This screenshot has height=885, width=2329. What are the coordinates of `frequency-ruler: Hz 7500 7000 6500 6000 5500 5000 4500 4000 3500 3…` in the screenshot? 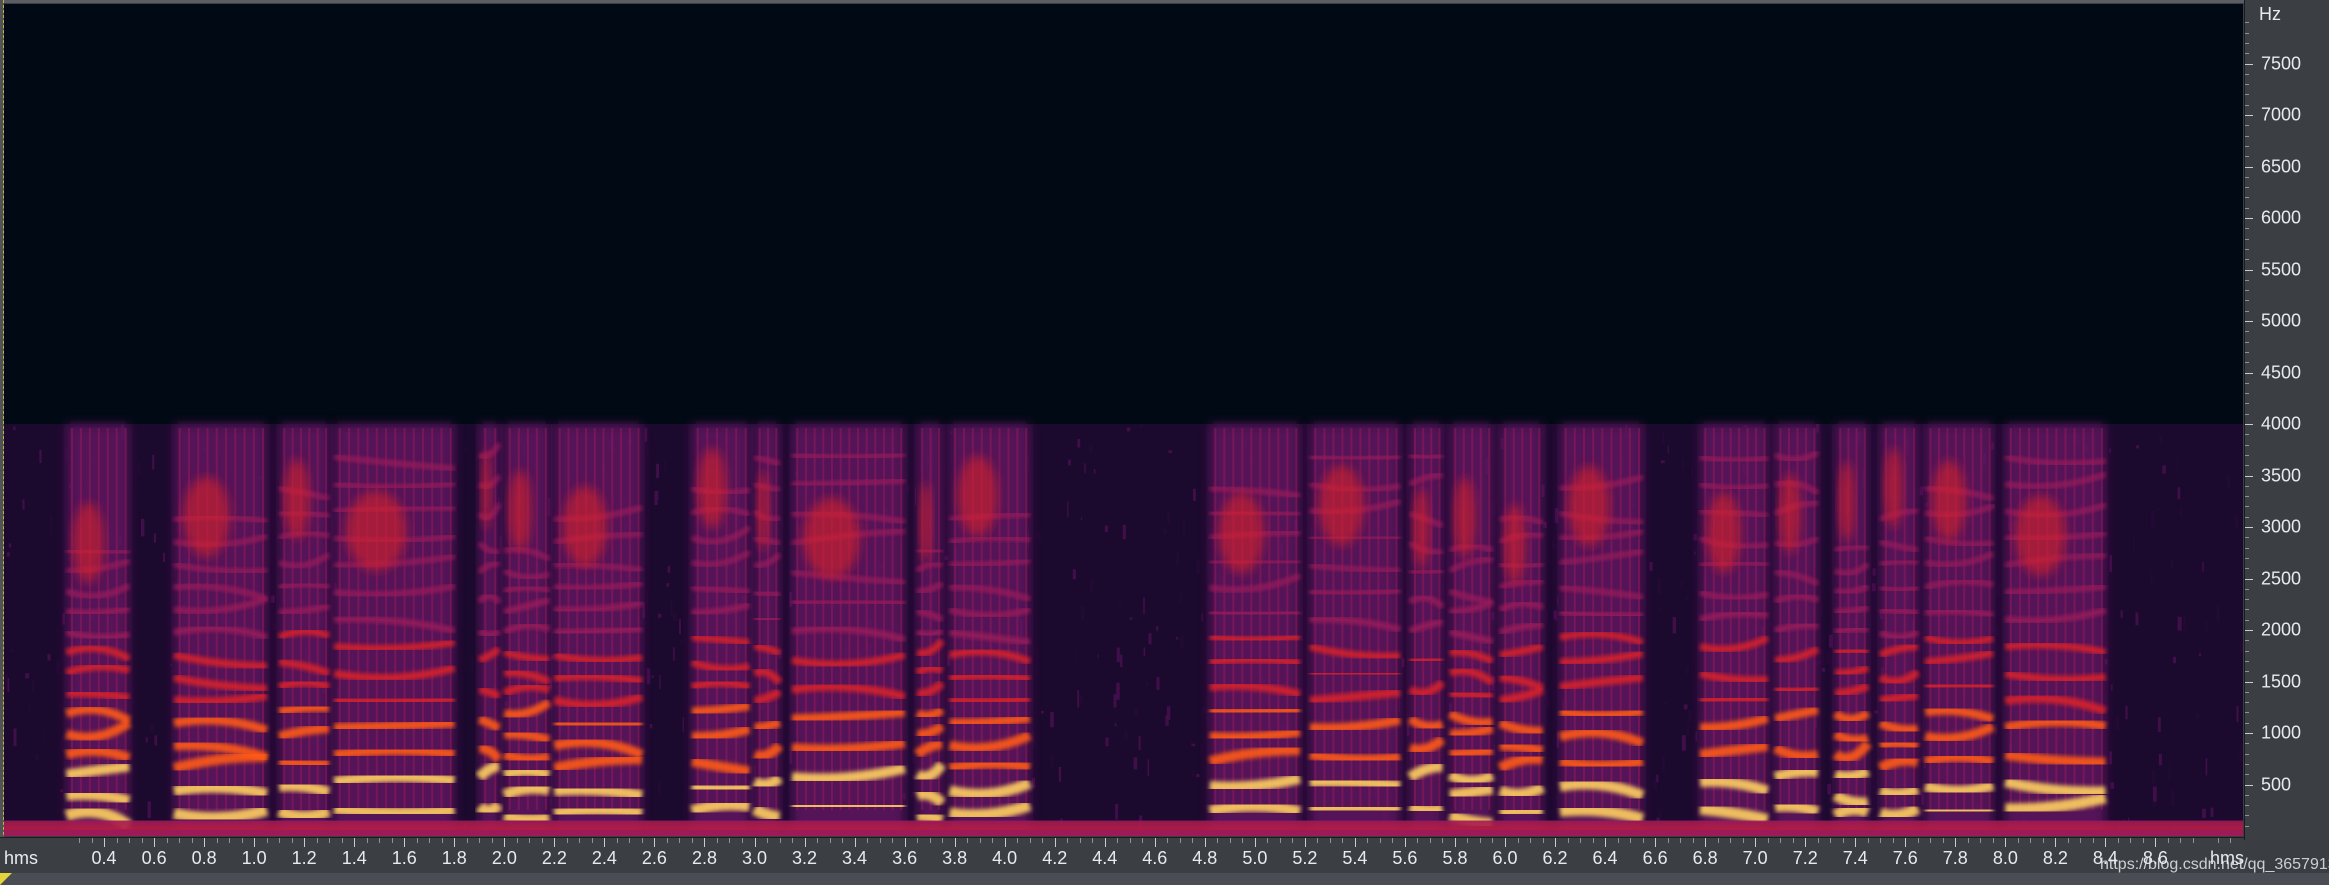 It's located at (2286, 420).